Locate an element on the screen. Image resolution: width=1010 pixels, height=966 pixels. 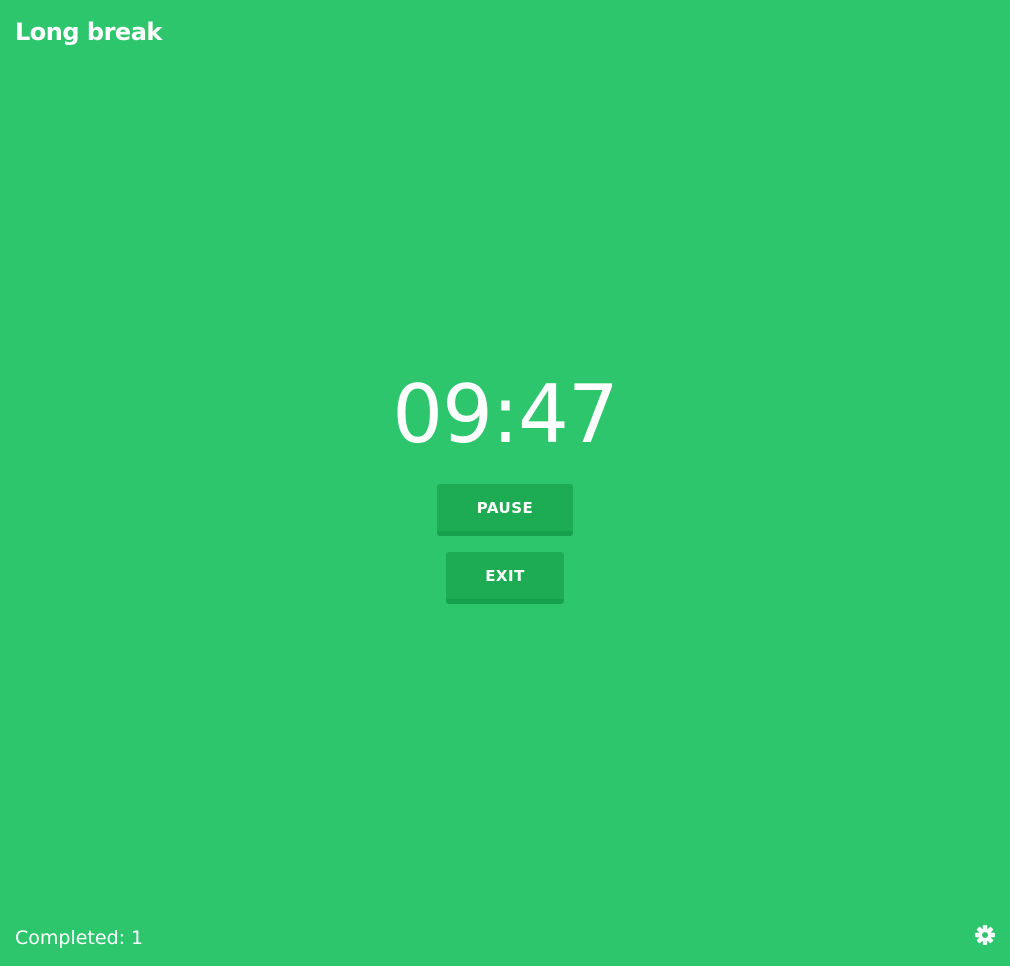
pause-button-label: PAUSE is located at coordinates (505, 507).